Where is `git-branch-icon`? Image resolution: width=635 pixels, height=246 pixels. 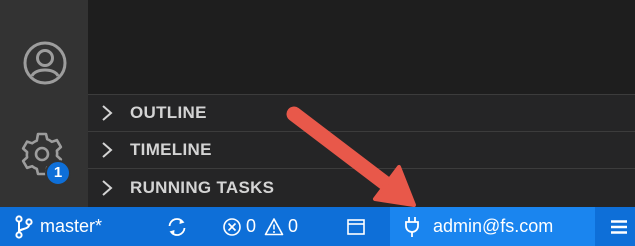
git-branch-icon is located at coordinates (24, 226).